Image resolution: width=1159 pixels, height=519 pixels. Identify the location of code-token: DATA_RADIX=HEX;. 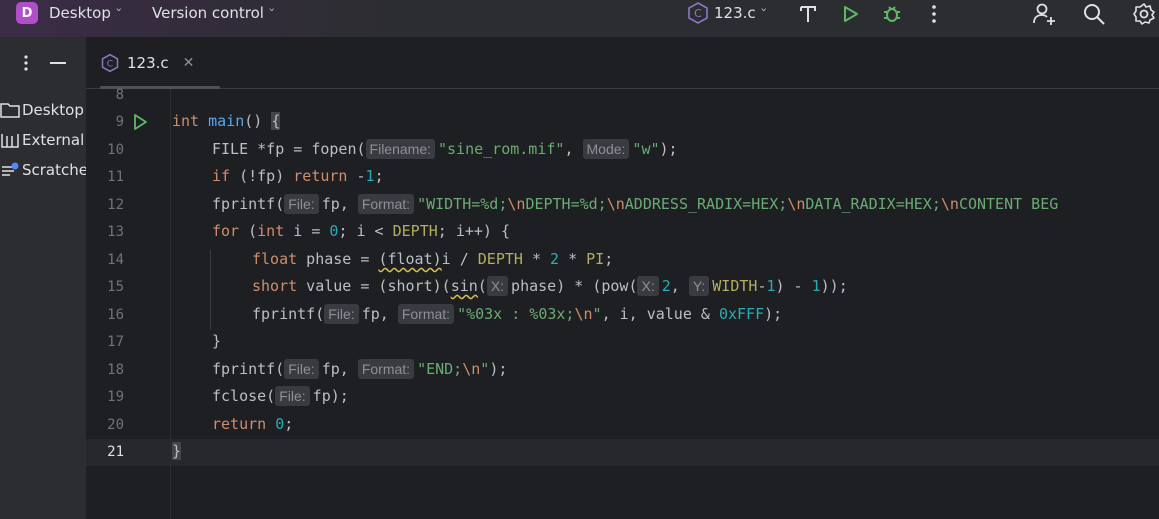
(873, 204).